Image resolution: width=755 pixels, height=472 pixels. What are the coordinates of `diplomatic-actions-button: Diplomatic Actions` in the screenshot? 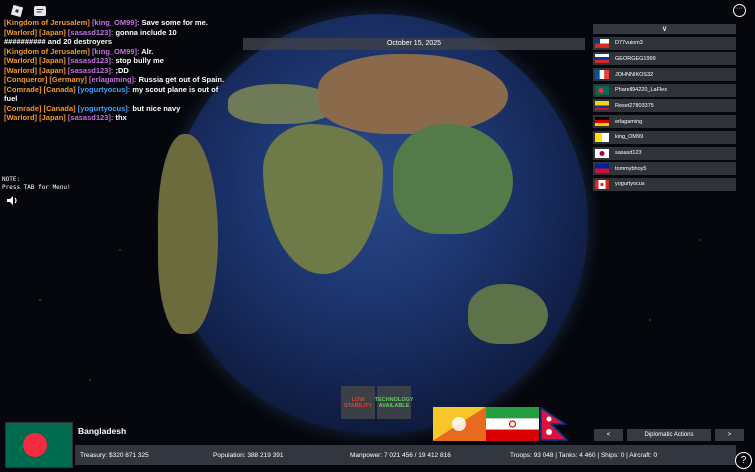 It's located at (669, 435).